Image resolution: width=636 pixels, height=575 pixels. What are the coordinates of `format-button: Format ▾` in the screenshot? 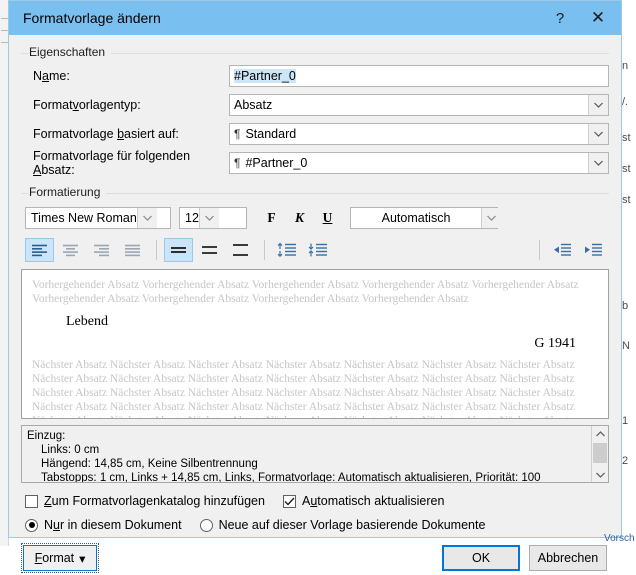 It's located at (60, 558).